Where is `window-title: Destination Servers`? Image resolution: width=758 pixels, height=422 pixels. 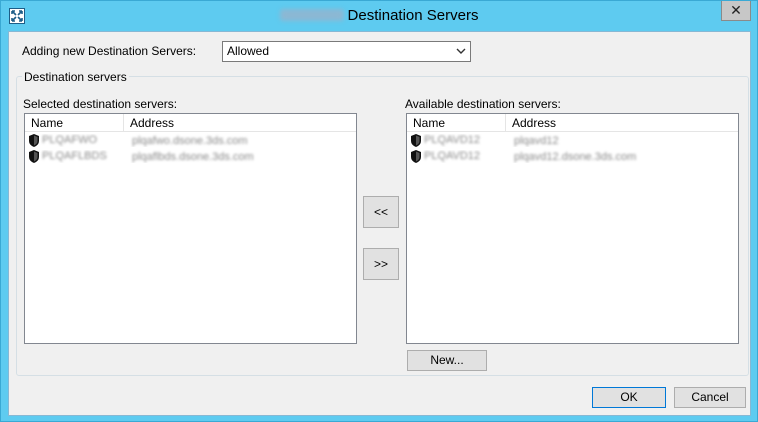
window-title: Destination Servers is located at coordinates (413, 15).